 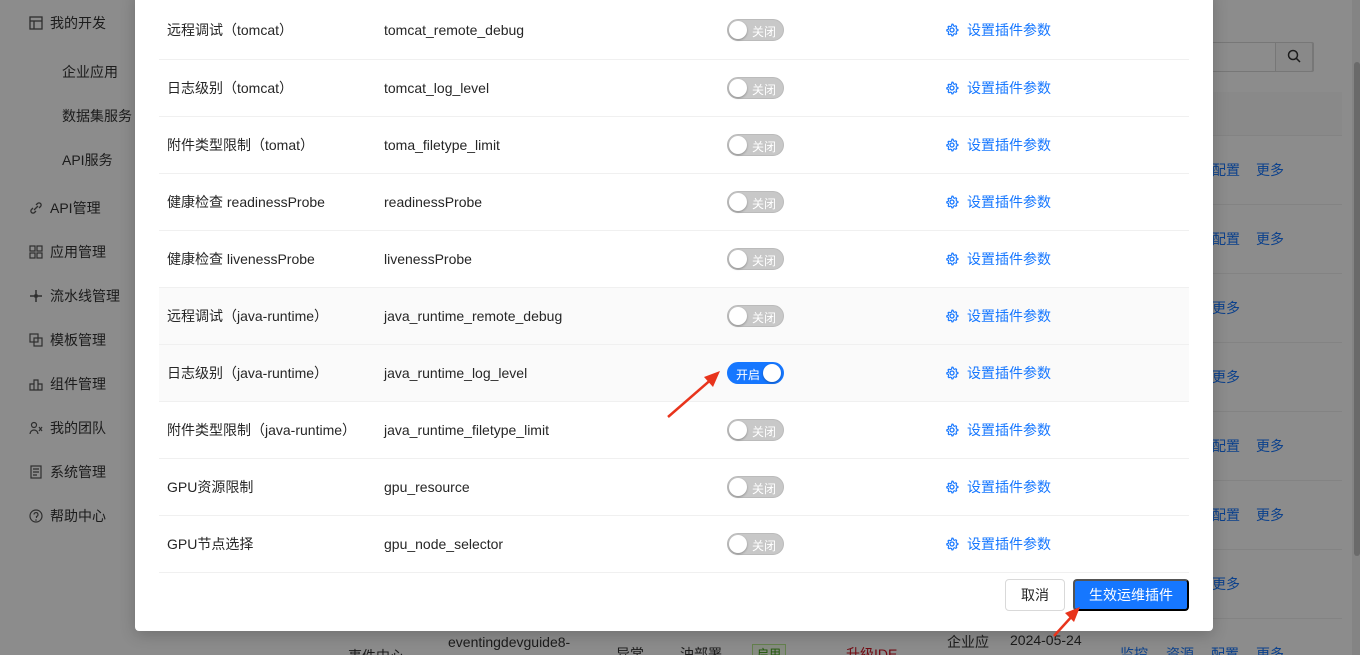 What do you see at coordinates (437, 88) in the screenshot?
I see `plugin-key: tomcat_log_level` at bounding box center [437, 88].